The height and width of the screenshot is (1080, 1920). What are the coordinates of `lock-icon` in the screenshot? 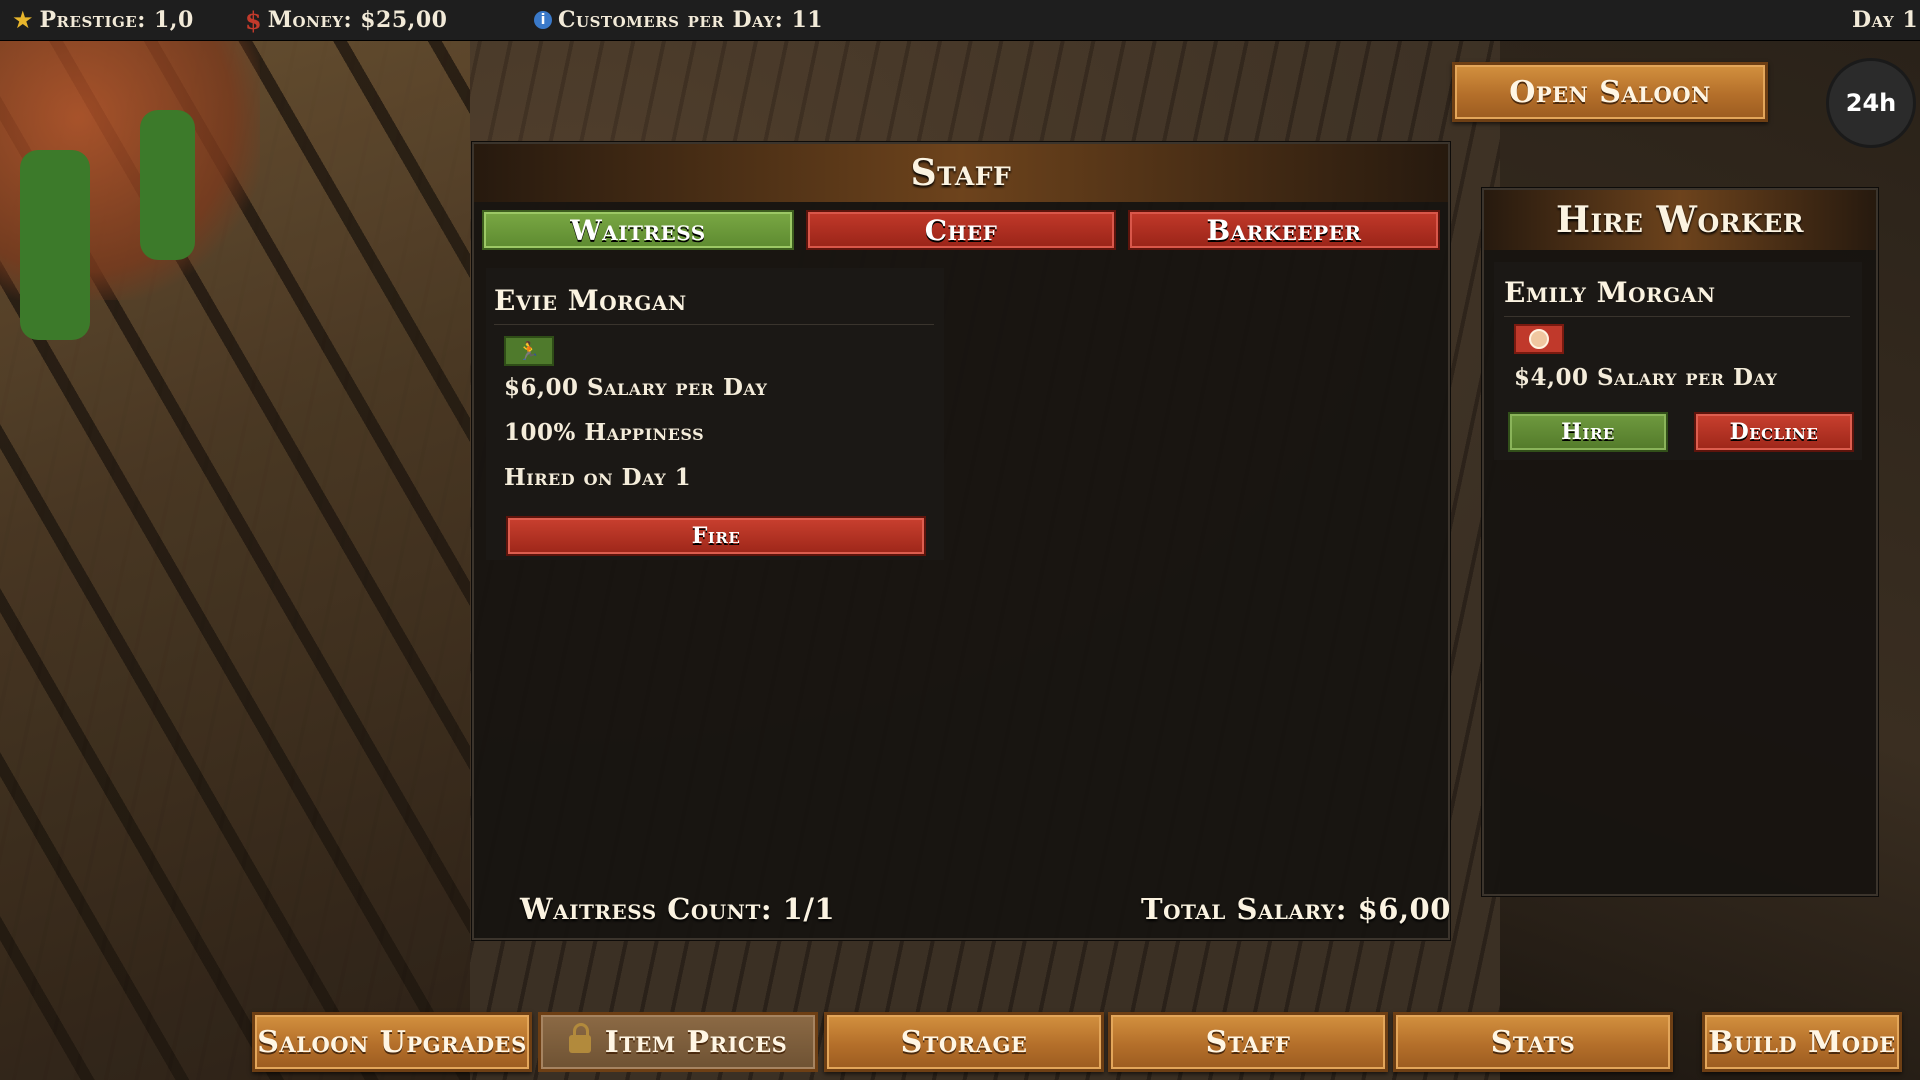 It's located at (579, 1038).